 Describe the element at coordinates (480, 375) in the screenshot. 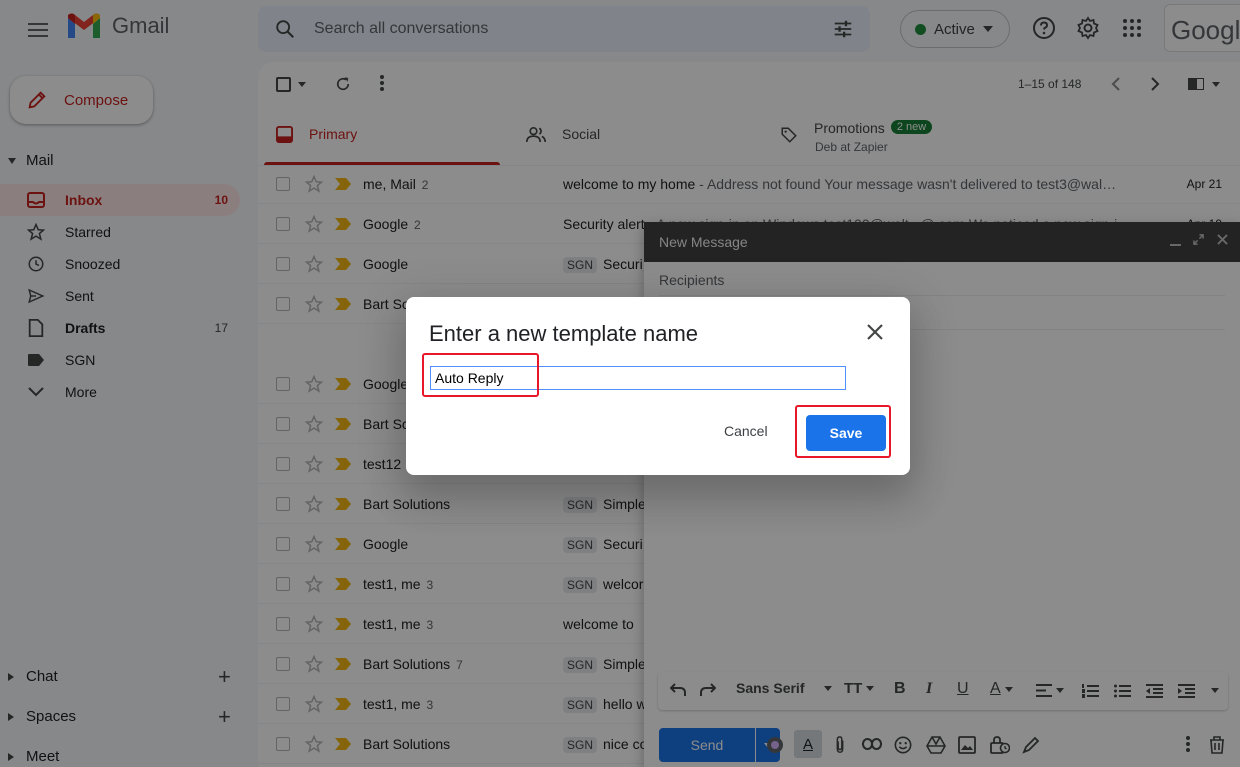

I see `annotation-highlight-input` at that location.